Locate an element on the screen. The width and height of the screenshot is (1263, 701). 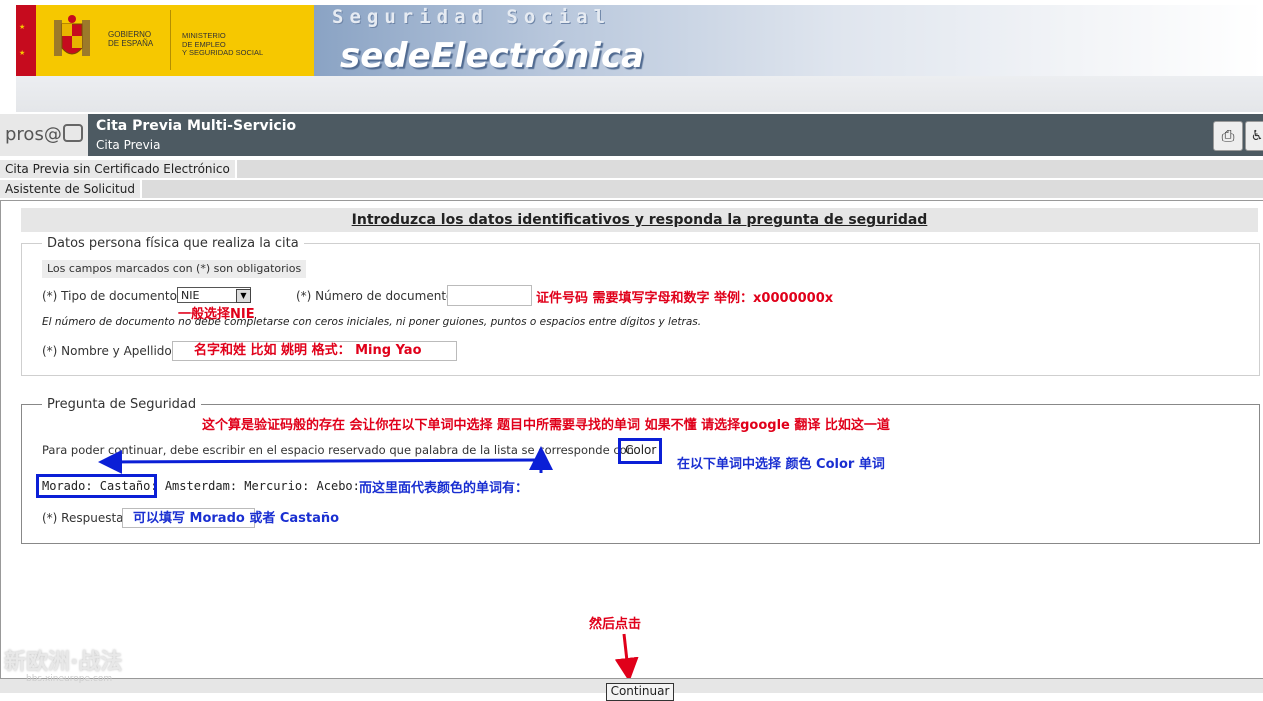
watermark-logo: 新欧洲·战法 is located at coordinates (63, 662).